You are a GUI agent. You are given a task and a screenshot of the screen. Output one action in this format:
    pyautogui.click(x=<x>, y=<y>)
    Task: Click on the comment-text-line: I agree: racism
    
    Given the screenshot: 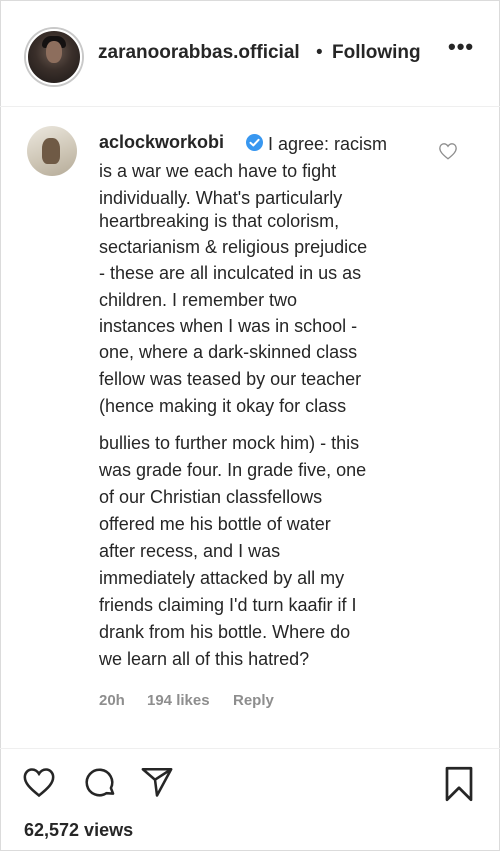 What is the action you would take?
    pyautogui.click(x=328, y=144)
    